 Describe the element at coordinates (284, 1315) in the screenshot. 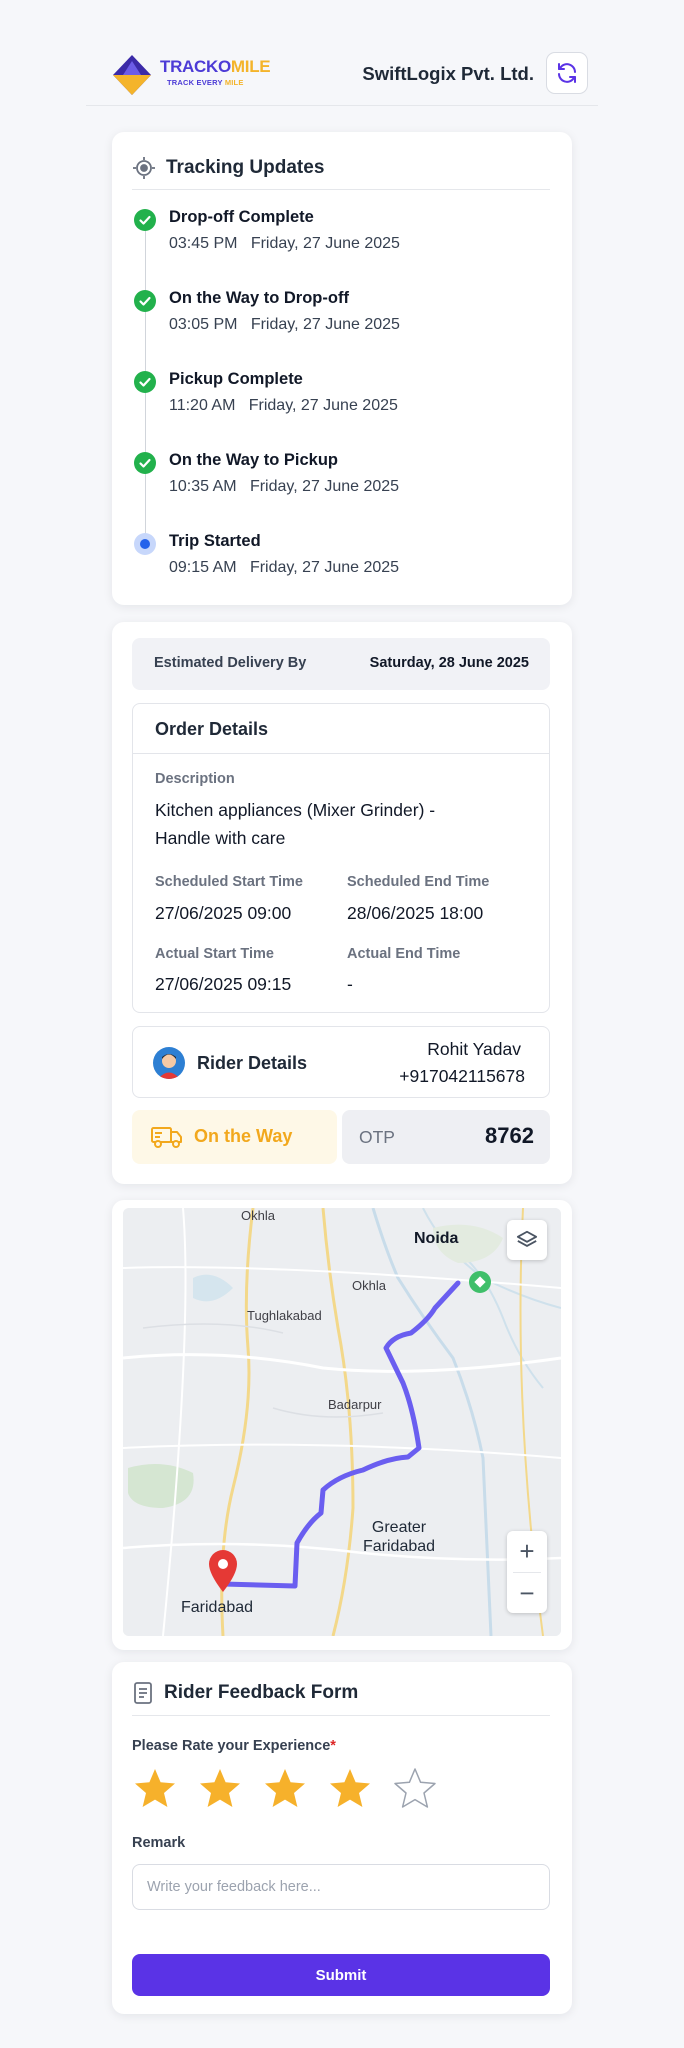

I see `map-label-tughlakabad: Tughlakabad` at that location.